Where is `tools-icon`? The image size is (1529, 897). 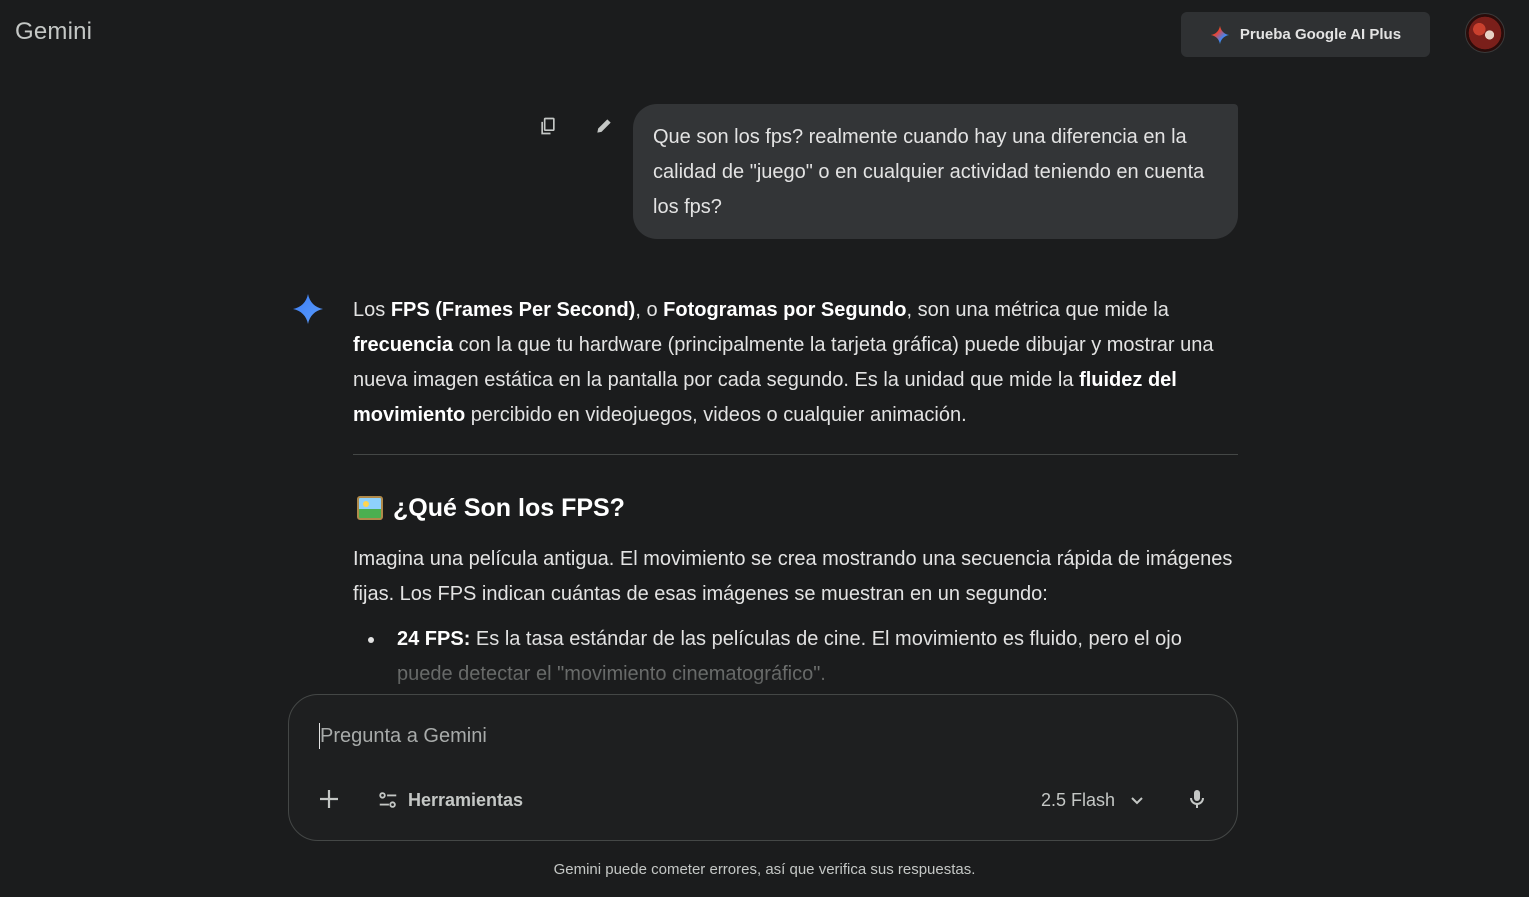 tools-icon is located at coordinates (388, 800).